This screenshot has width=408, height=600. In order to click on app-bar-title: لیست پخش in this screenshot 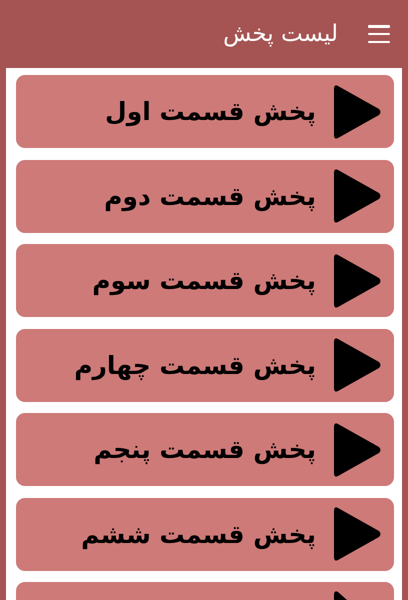, I will do `click(280, 34)`.